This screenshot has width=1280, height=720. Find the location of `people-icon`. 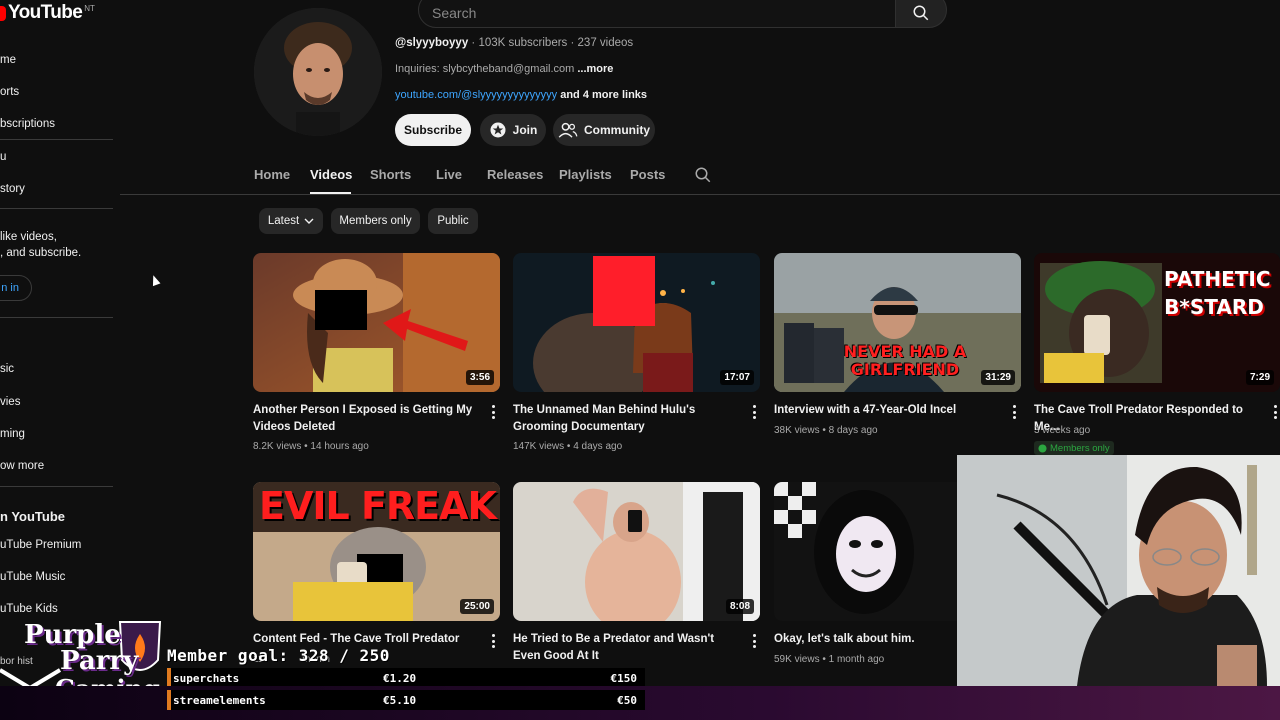

people-icon is located at coordinates (568, 130).